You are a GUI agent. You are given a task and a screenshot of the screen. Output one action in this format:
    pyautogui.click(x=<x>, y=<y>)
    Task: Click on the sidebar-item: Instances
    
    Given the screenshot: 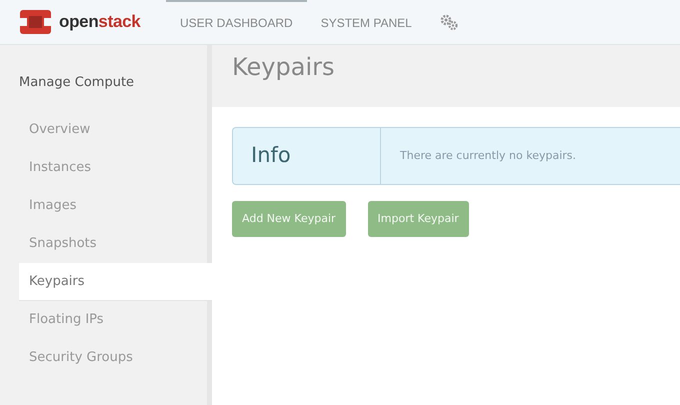 What is the action you would take?
    pyautogui.click(x=115, y=167)
    